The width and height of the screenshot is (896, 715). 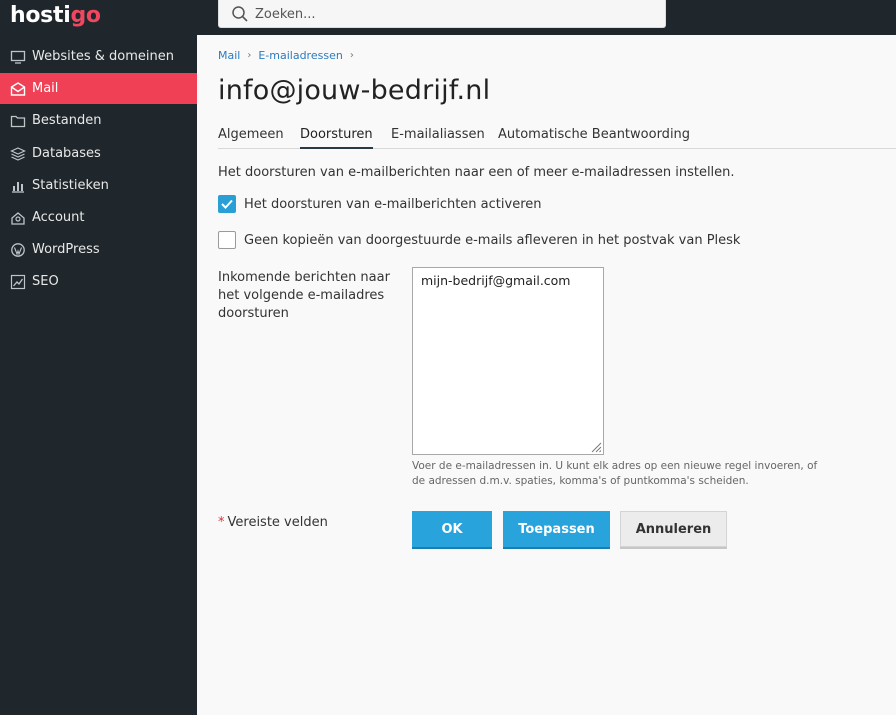 What do you see at coordinates (438, 138) in the screenshot?
I see `tab-emailaliassen: E-mailaliassen` at bounding box center [438, 138].